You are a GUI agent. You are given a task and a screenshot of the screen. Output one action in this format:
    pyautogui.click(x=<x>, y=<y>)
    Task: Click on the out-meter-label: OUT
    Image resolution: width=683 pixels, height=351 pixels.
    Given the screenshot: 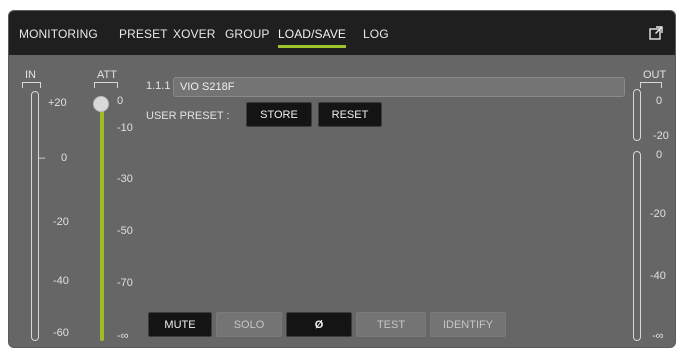 What is the action you would take?
    pyautogui.click(x=655, y=75)
    